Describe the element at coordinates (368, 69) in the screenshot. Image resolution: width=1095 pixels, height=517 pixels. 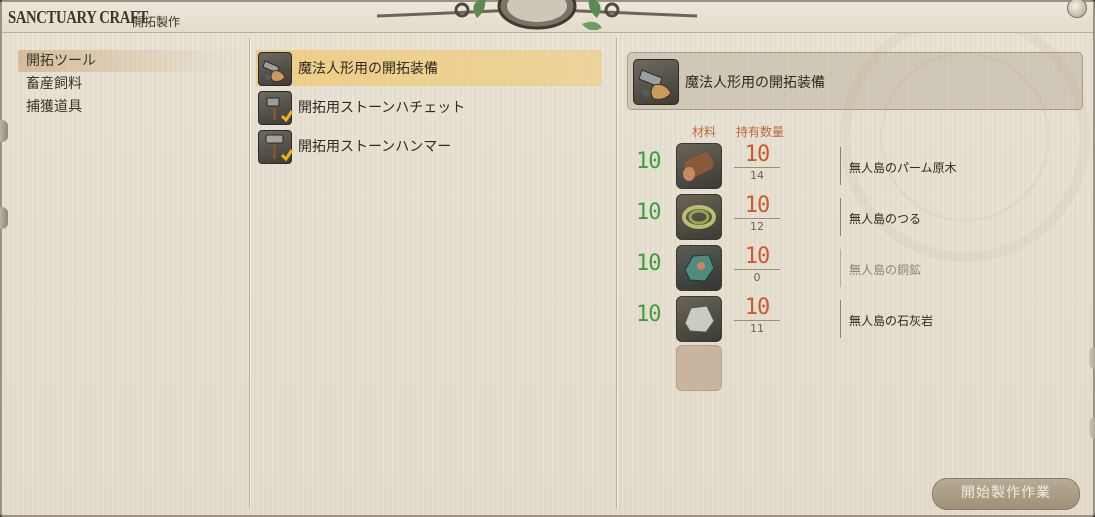
I see `recipe-label: 魔法人形用の開拓装備` at that location.